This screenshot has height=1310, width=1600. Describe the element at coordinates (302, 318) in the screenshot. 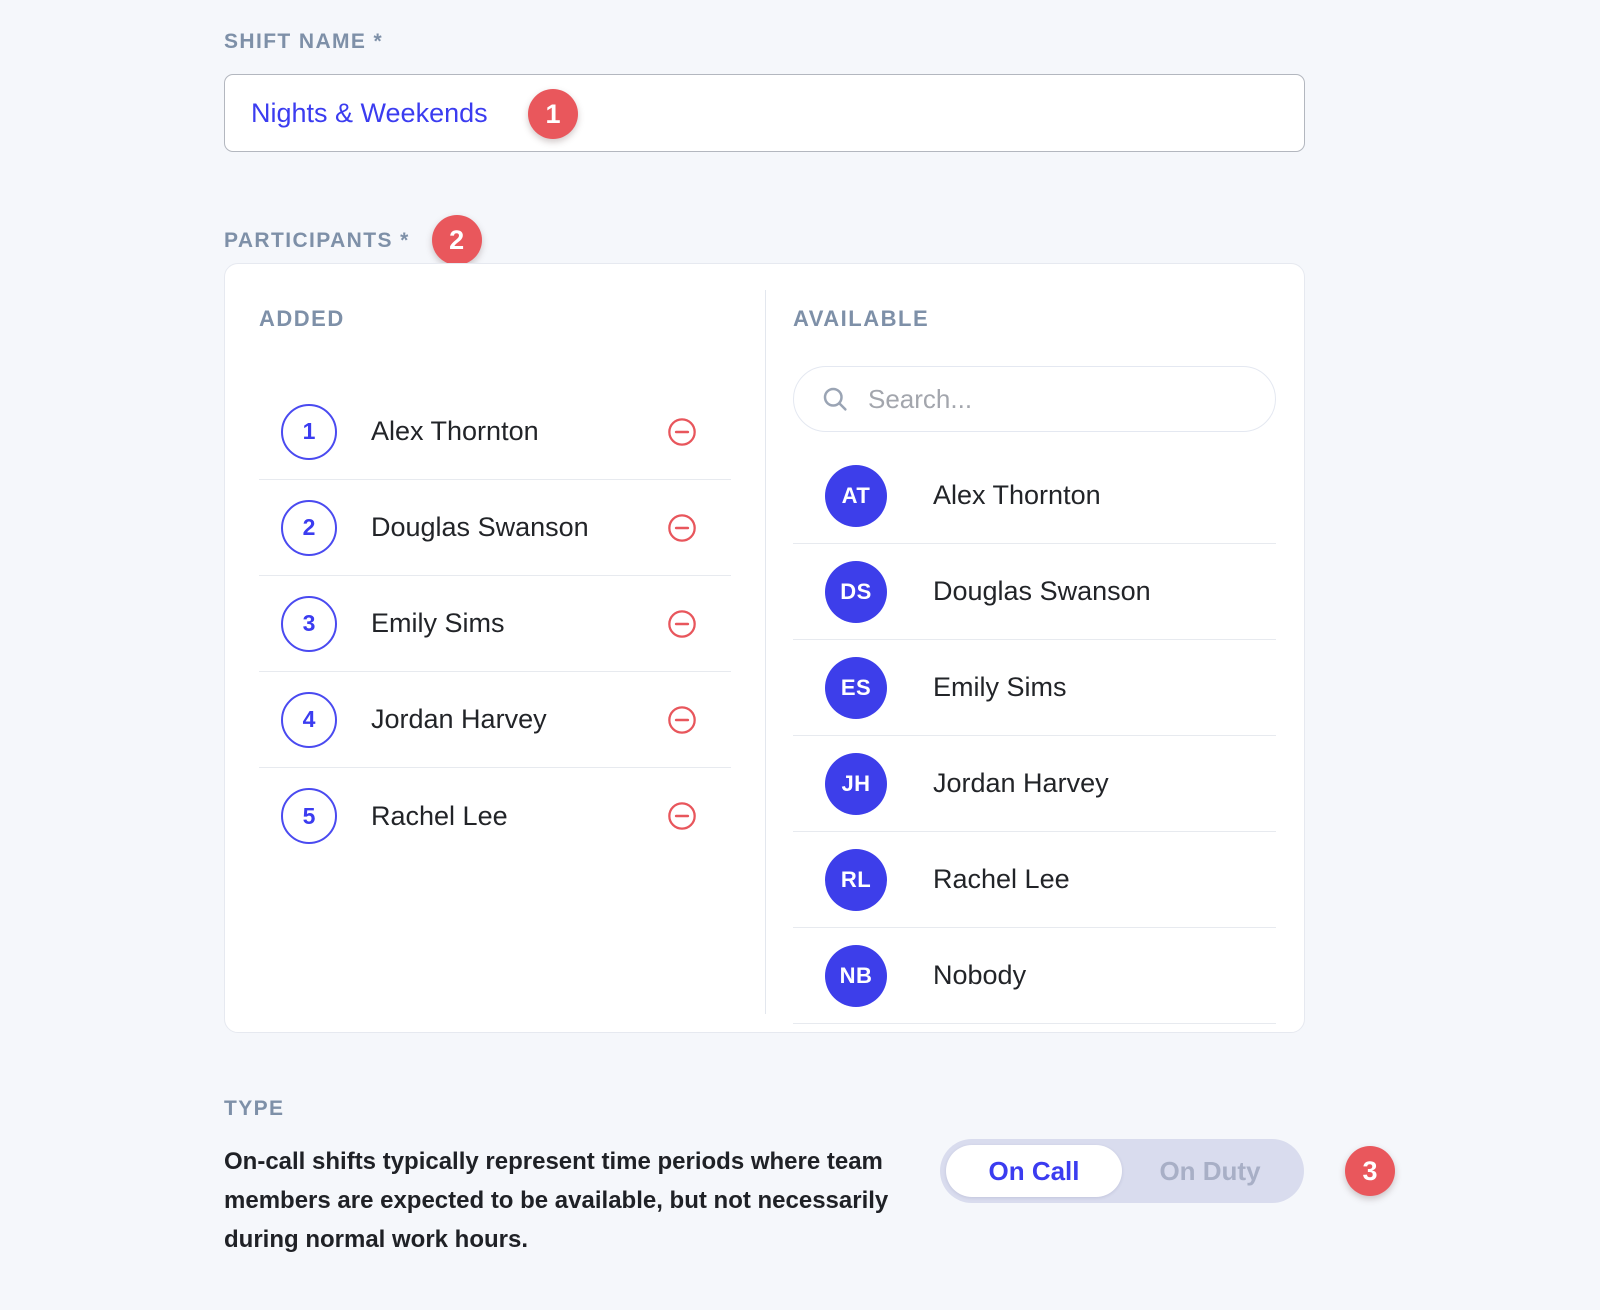

I see `added-column-title: ADDED` at that location.